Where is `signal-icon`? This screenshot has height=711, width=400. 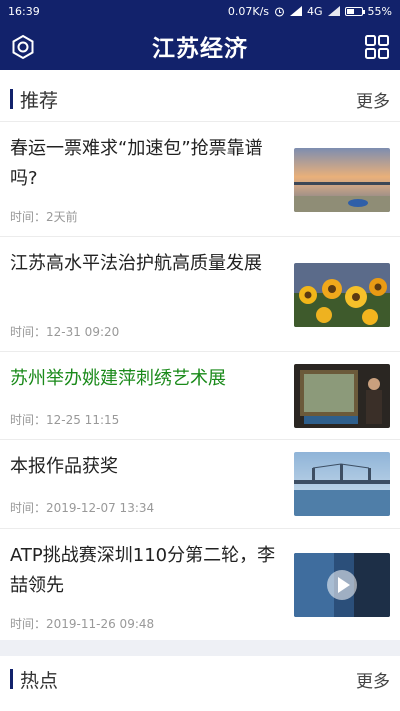
signal-icon is located at coordinates (296, 11).